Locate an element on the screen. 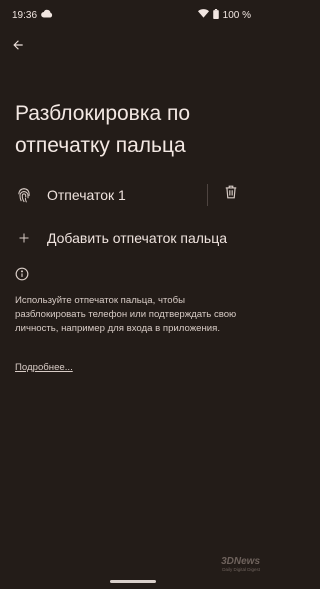 This screenshot has width=320, height=589. watermark-text: 3DNews is located at coordinates (240, 561).